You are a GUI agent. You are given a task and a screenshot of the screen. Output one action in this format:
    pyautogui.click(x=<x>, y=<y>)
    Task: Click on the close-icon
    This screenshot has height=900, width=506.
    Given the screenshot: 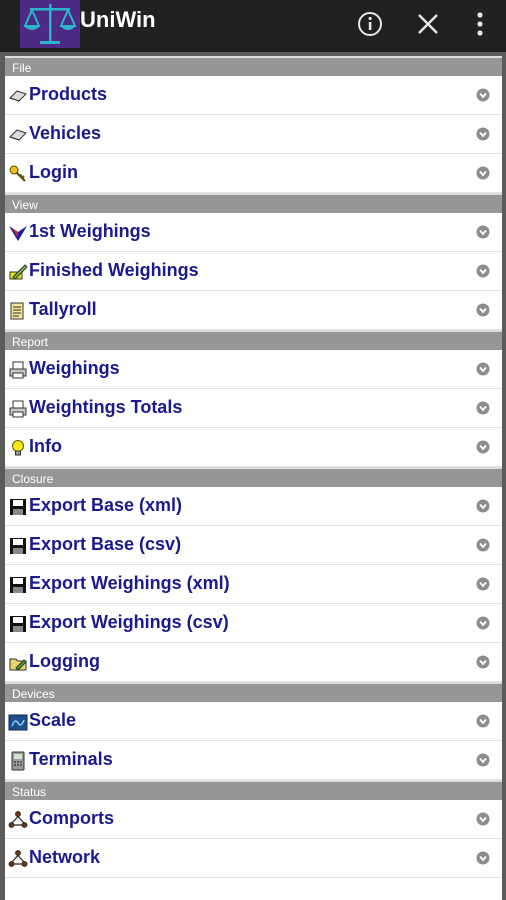 What is the action you would take?
    pyautogui.click(x=428, y=24)
    